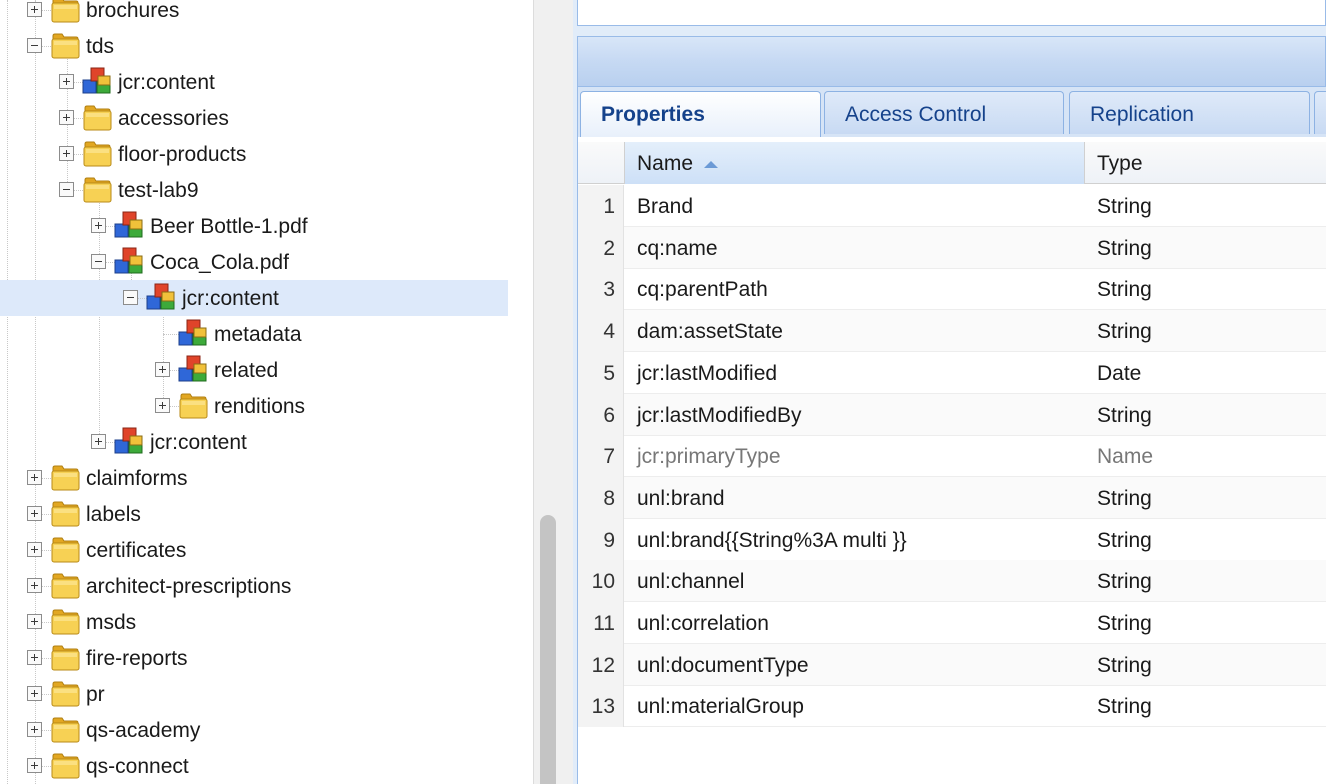  Describe the element at coordinates (266, 766) in the screenshot. I see `tree-node-qs-connect: qs-connect` at that location.